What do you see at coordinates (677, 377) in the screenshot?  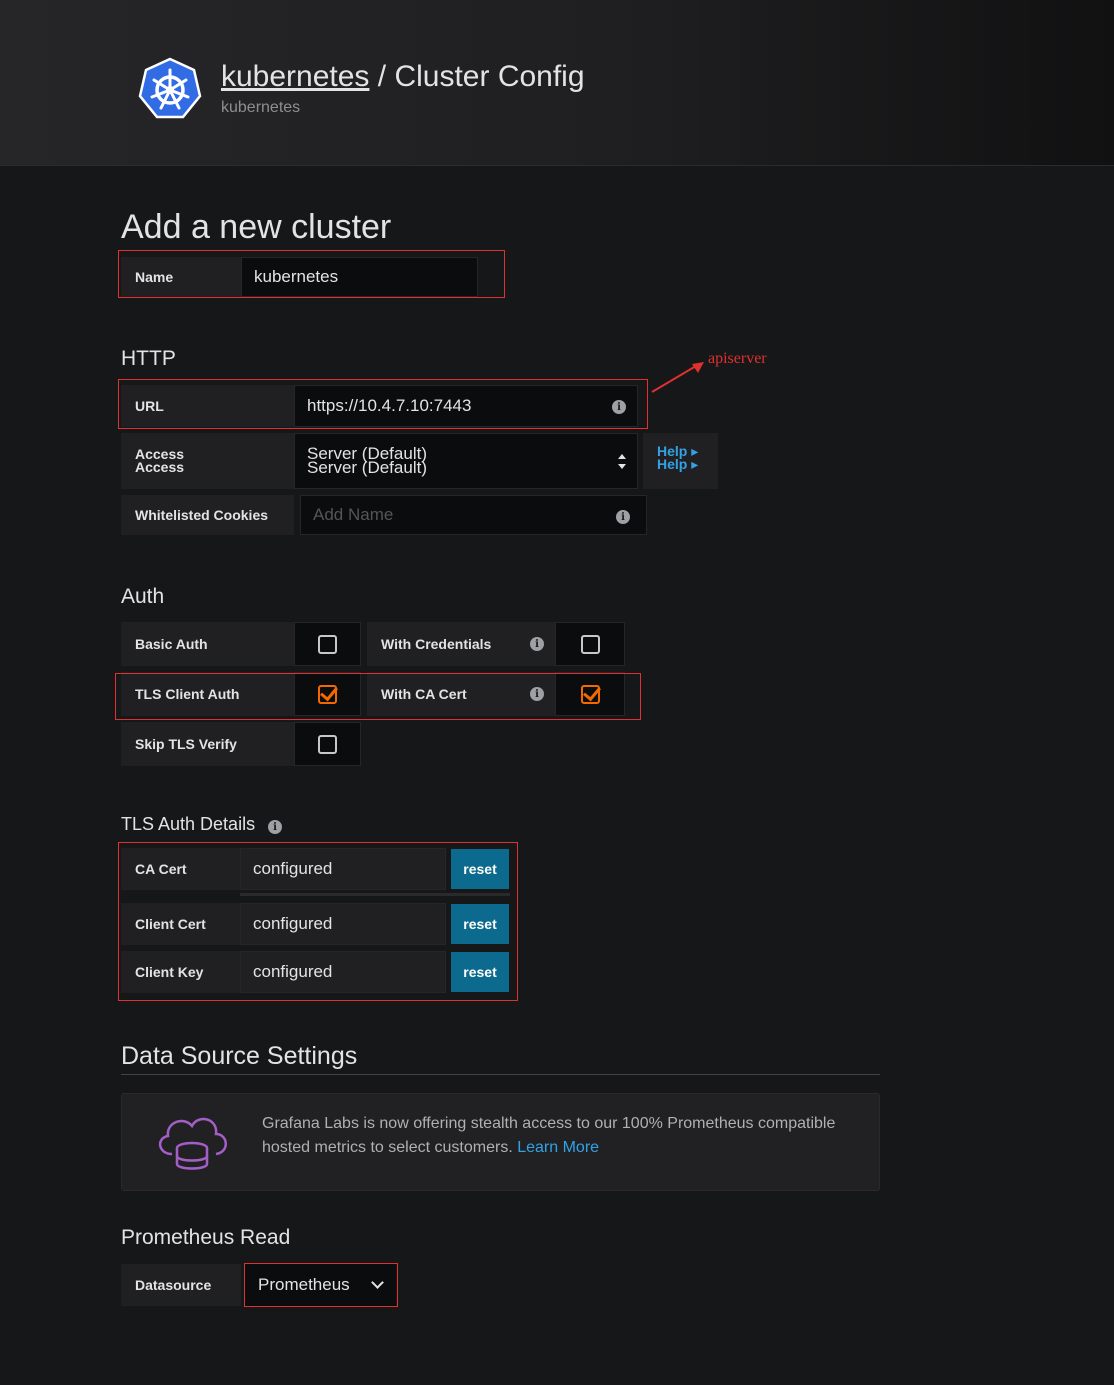 I see `annotation-arrow-icon` at bounding box center [677, 377].